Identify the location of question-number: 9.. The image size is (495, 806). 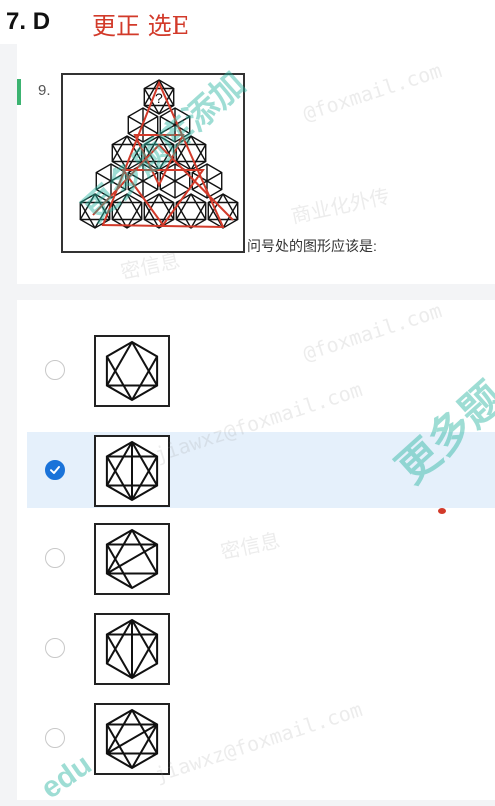
(44, 90).